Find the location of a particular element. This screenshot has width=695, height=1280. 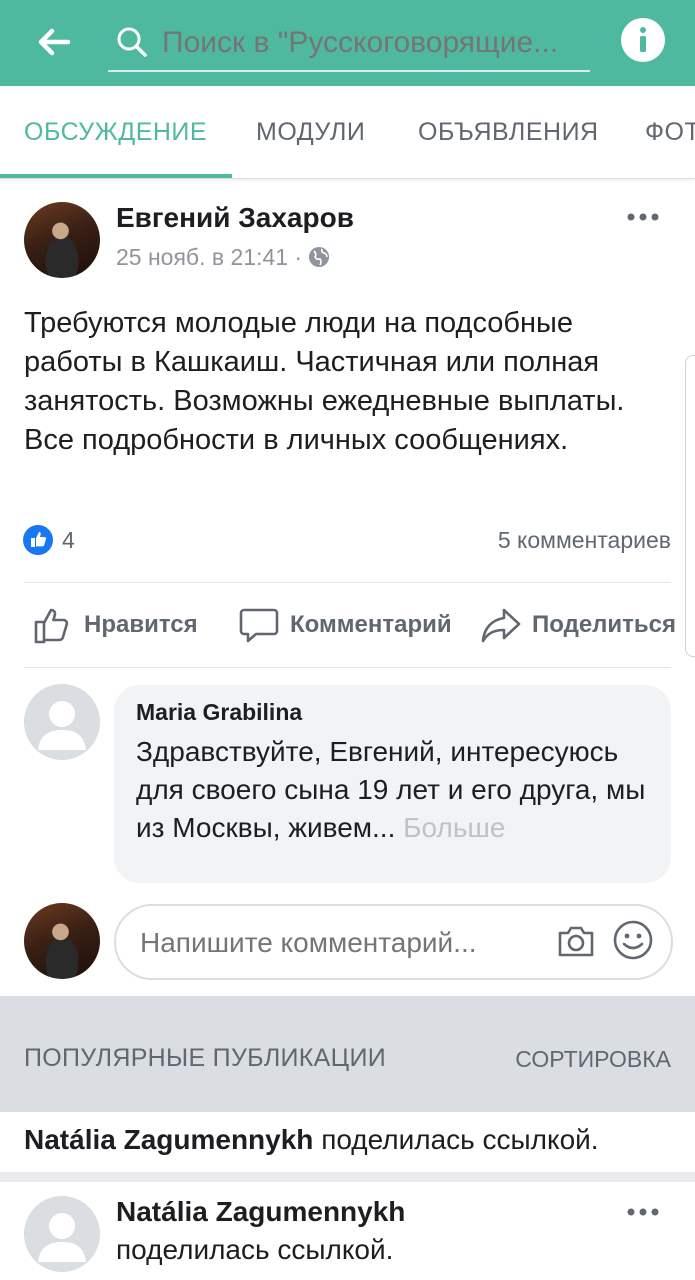

emoji-icon is located at coordinates (633, 940).